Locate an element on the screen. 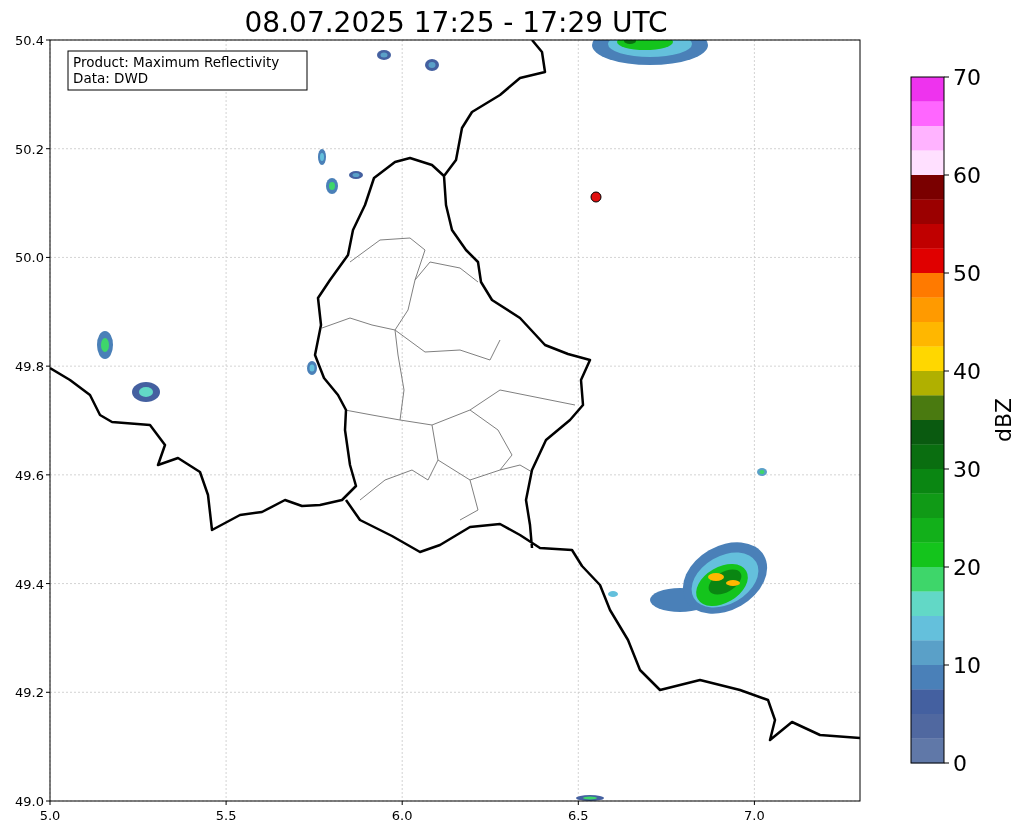 This screenshot has height=834, width=1023. axis-tick-label: 49.8 is located at coordinates (29, 367).